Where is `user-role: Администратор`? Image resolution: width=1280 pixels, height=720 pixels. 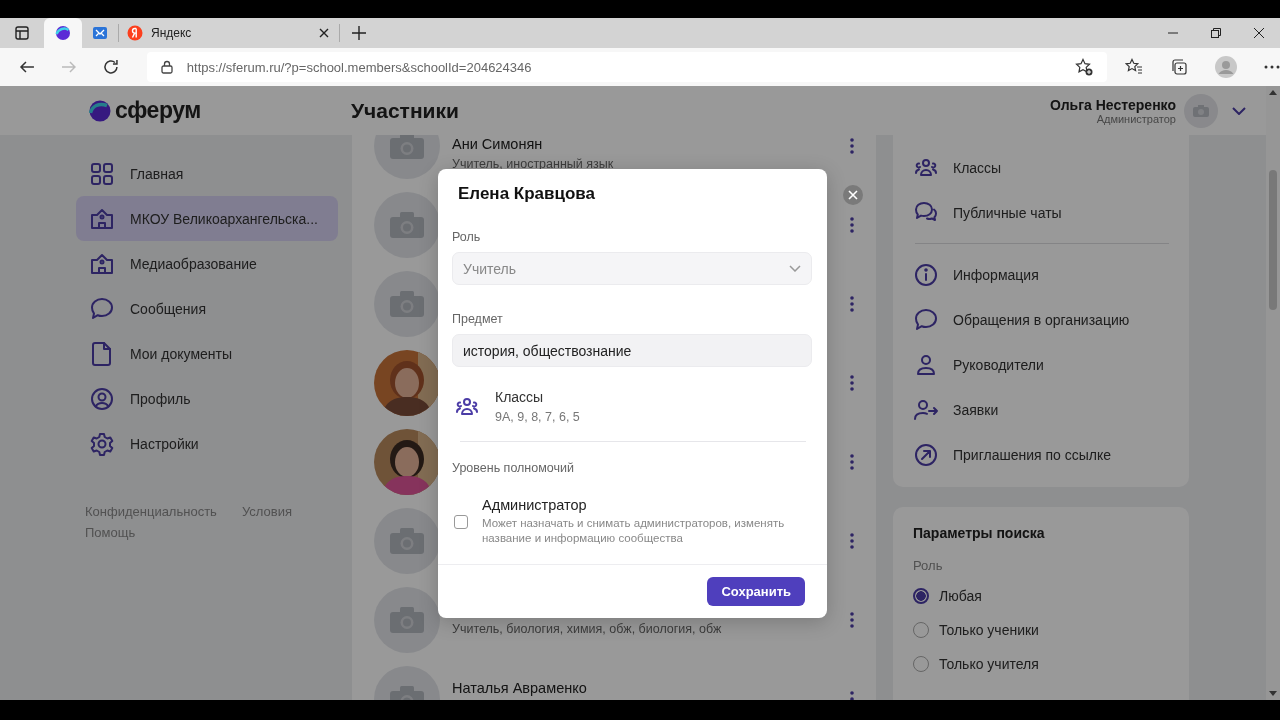 user-role: Администратор is located at coordinates (1136, 118).